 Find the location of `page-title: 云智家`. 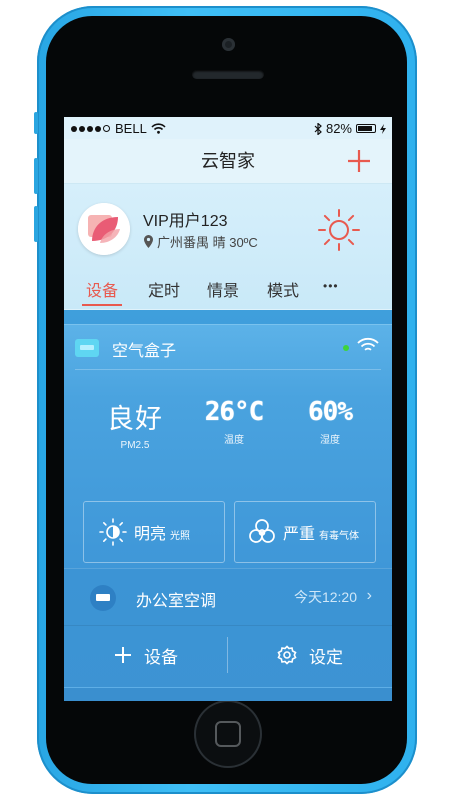

page-title: 云智家 is located at coordinates (228, 161).